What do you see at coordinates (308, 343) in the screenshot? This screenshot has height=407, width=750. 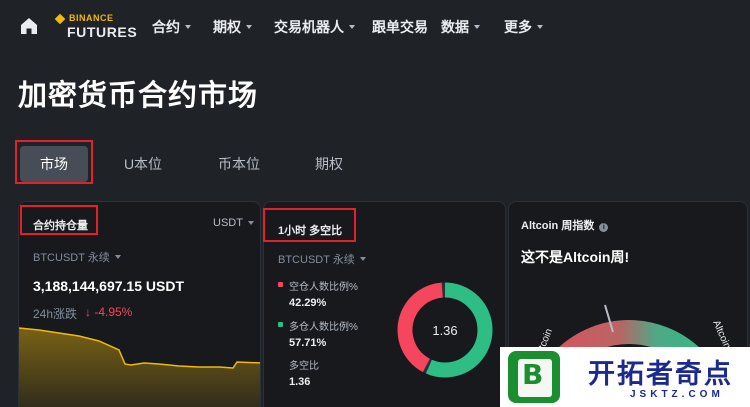 I see `long-value: 57.71%` at bounding box center [308, 343].